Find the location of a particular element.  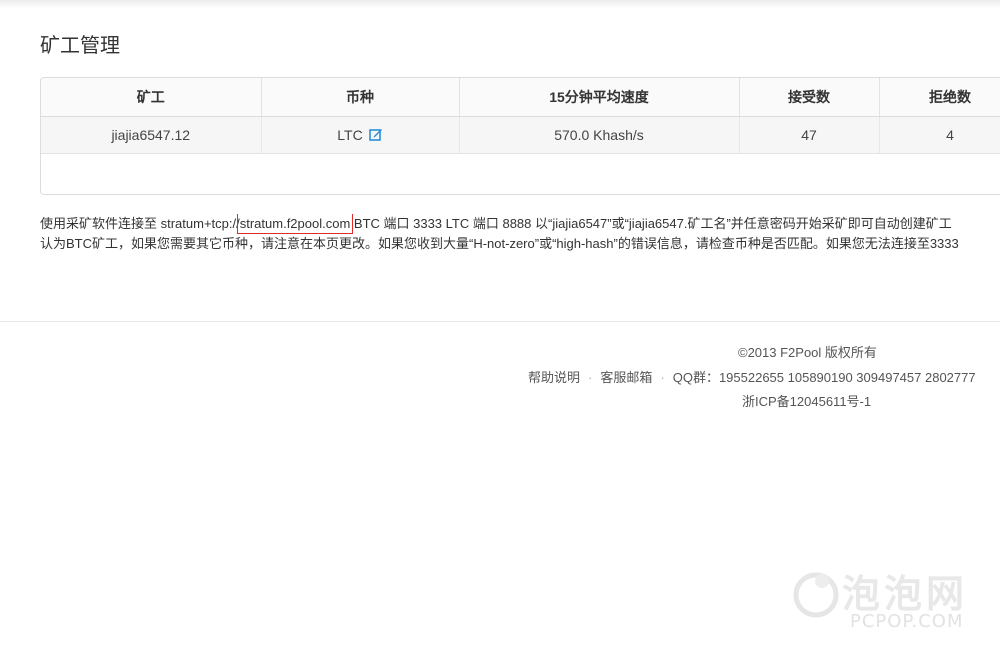

accepted-cell: 47 is located at coordinates (809, 135).